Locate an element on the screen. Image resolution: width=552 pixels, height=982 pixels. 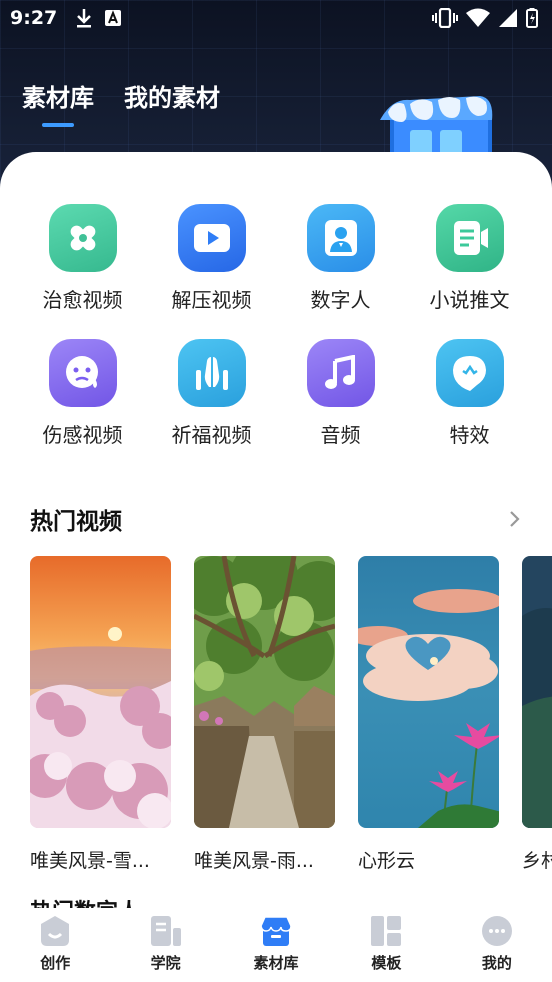
category-label: 音频 is located at coordinates (340, 435).